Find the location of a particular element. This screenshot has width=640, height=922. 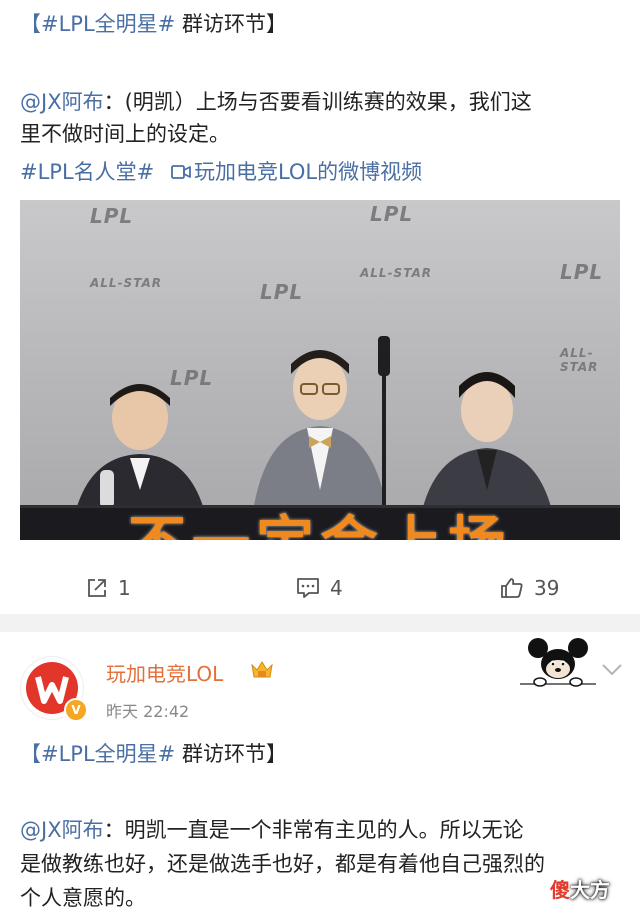

hashtag-link: #LPL名人堂# is located at coordinates (87, 172).